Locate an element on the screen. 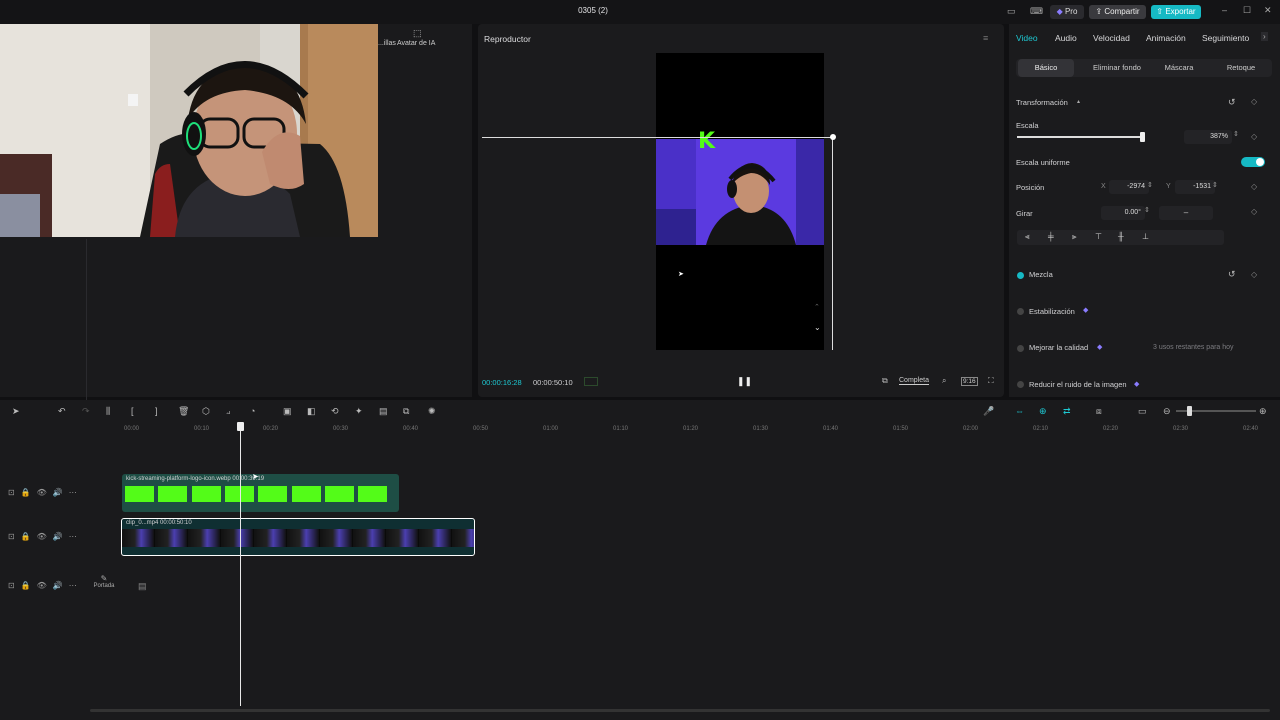 The height and width of the screenshot is (720, 1280). tab-animation: Animación is located at coordinates (1166, 38).